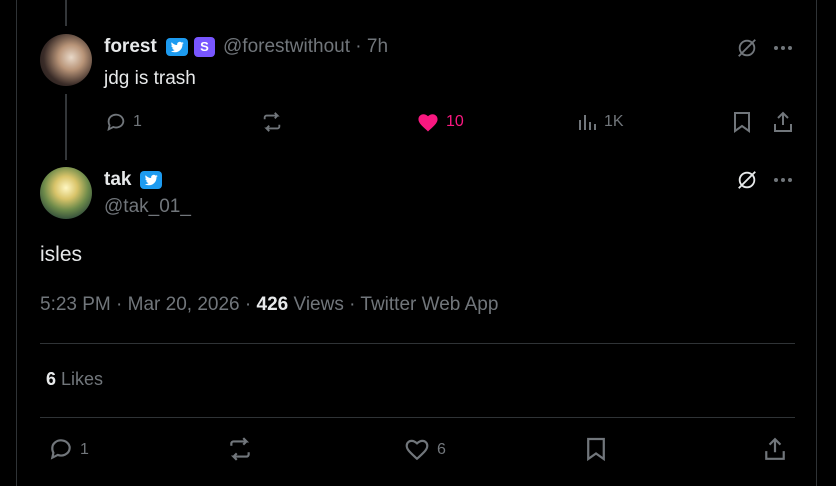 The height and width of the screenshot is (486, 836). Describe the element at coordinates (147, 207) in the screenshot. I see `main-handle: @tak_01_` at that location.